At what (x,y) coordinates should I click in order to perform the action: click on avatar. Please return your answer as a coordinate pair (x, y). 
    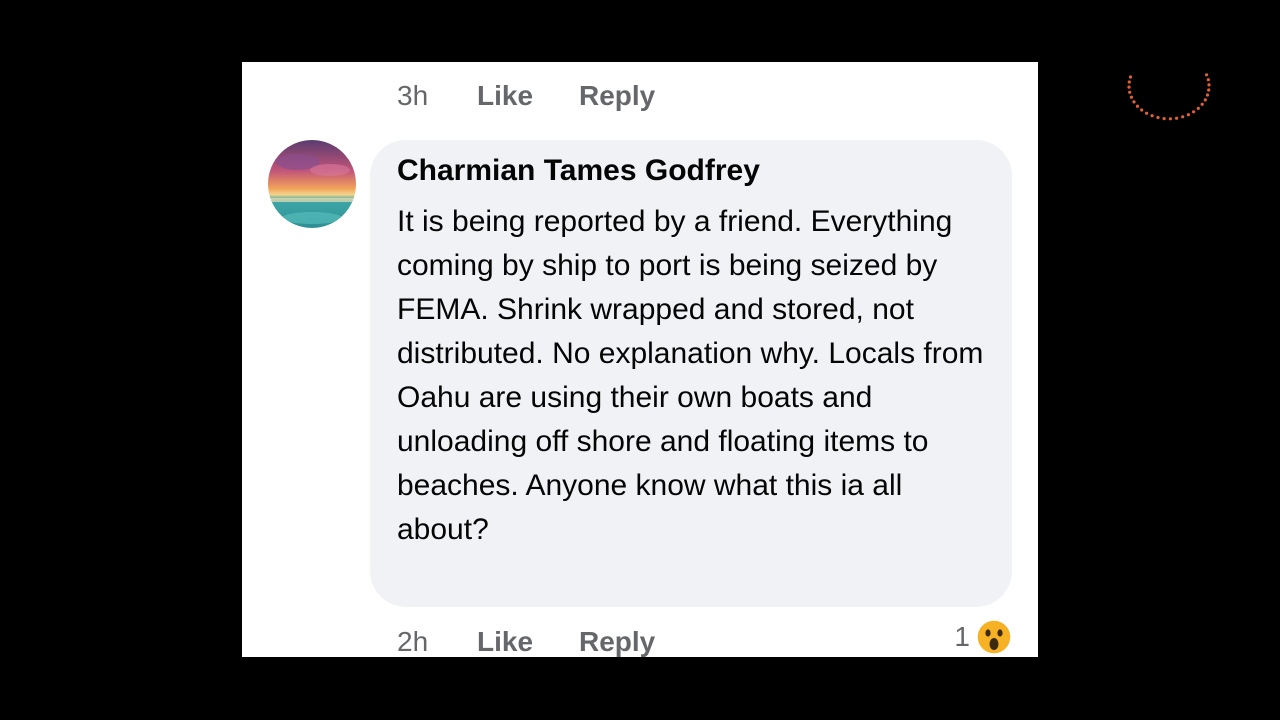
    Looking at the image, I should click on (312, 184).